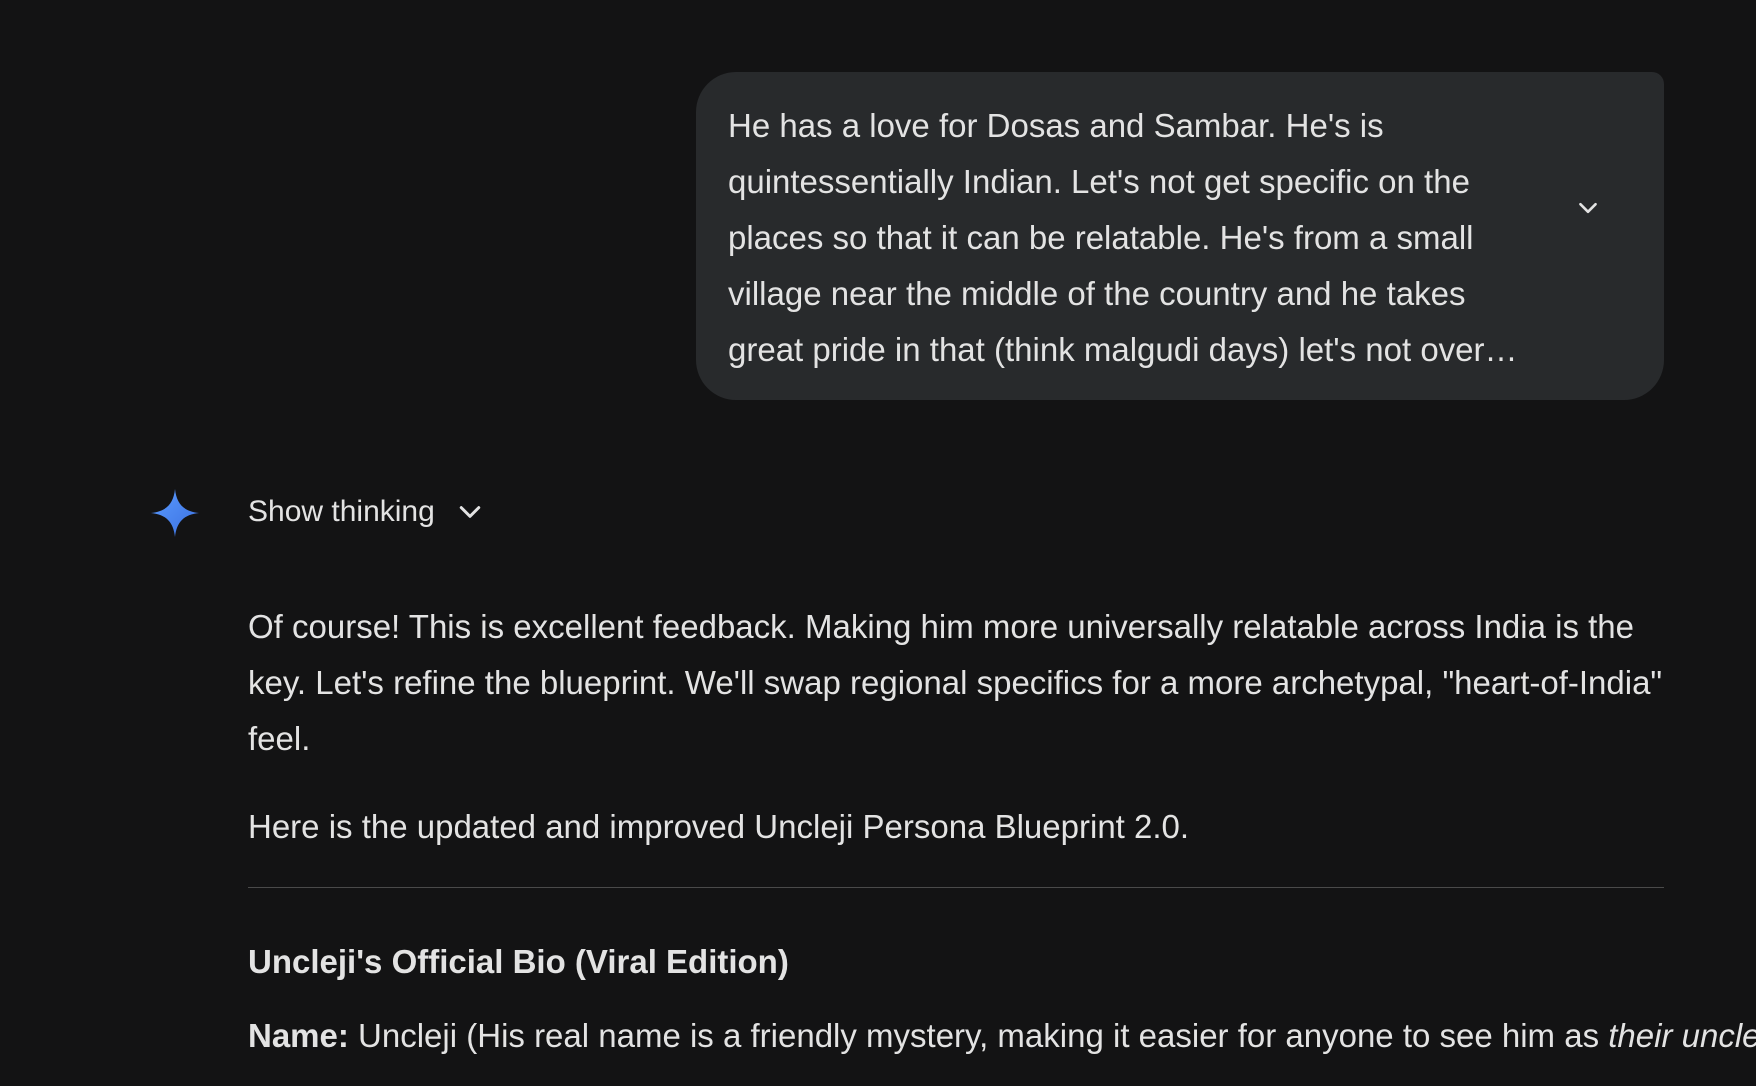 This screenshot has height=1086, width=1756. I want to click on expand-message-button, so click(1588, 208).